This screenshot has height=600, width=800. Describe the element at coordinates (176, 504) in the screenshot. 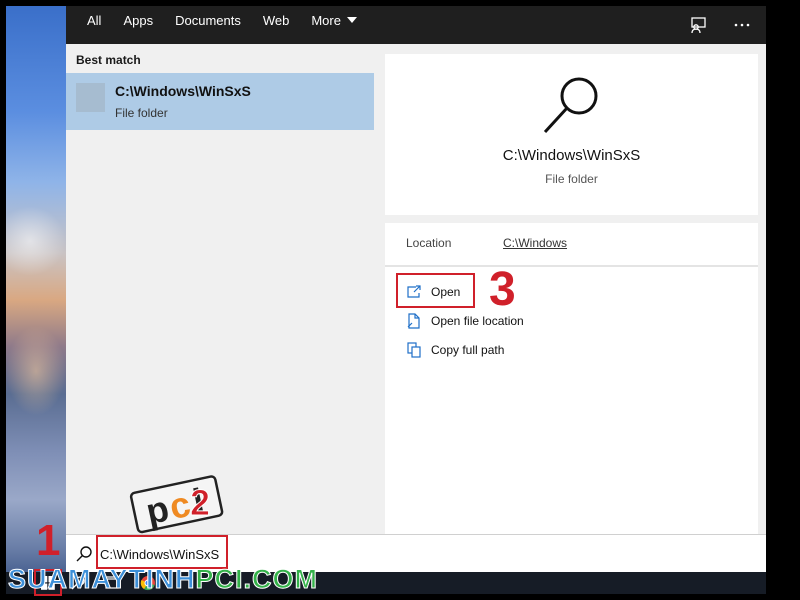

I see `pci-logo-graphic: p c i` at that location.